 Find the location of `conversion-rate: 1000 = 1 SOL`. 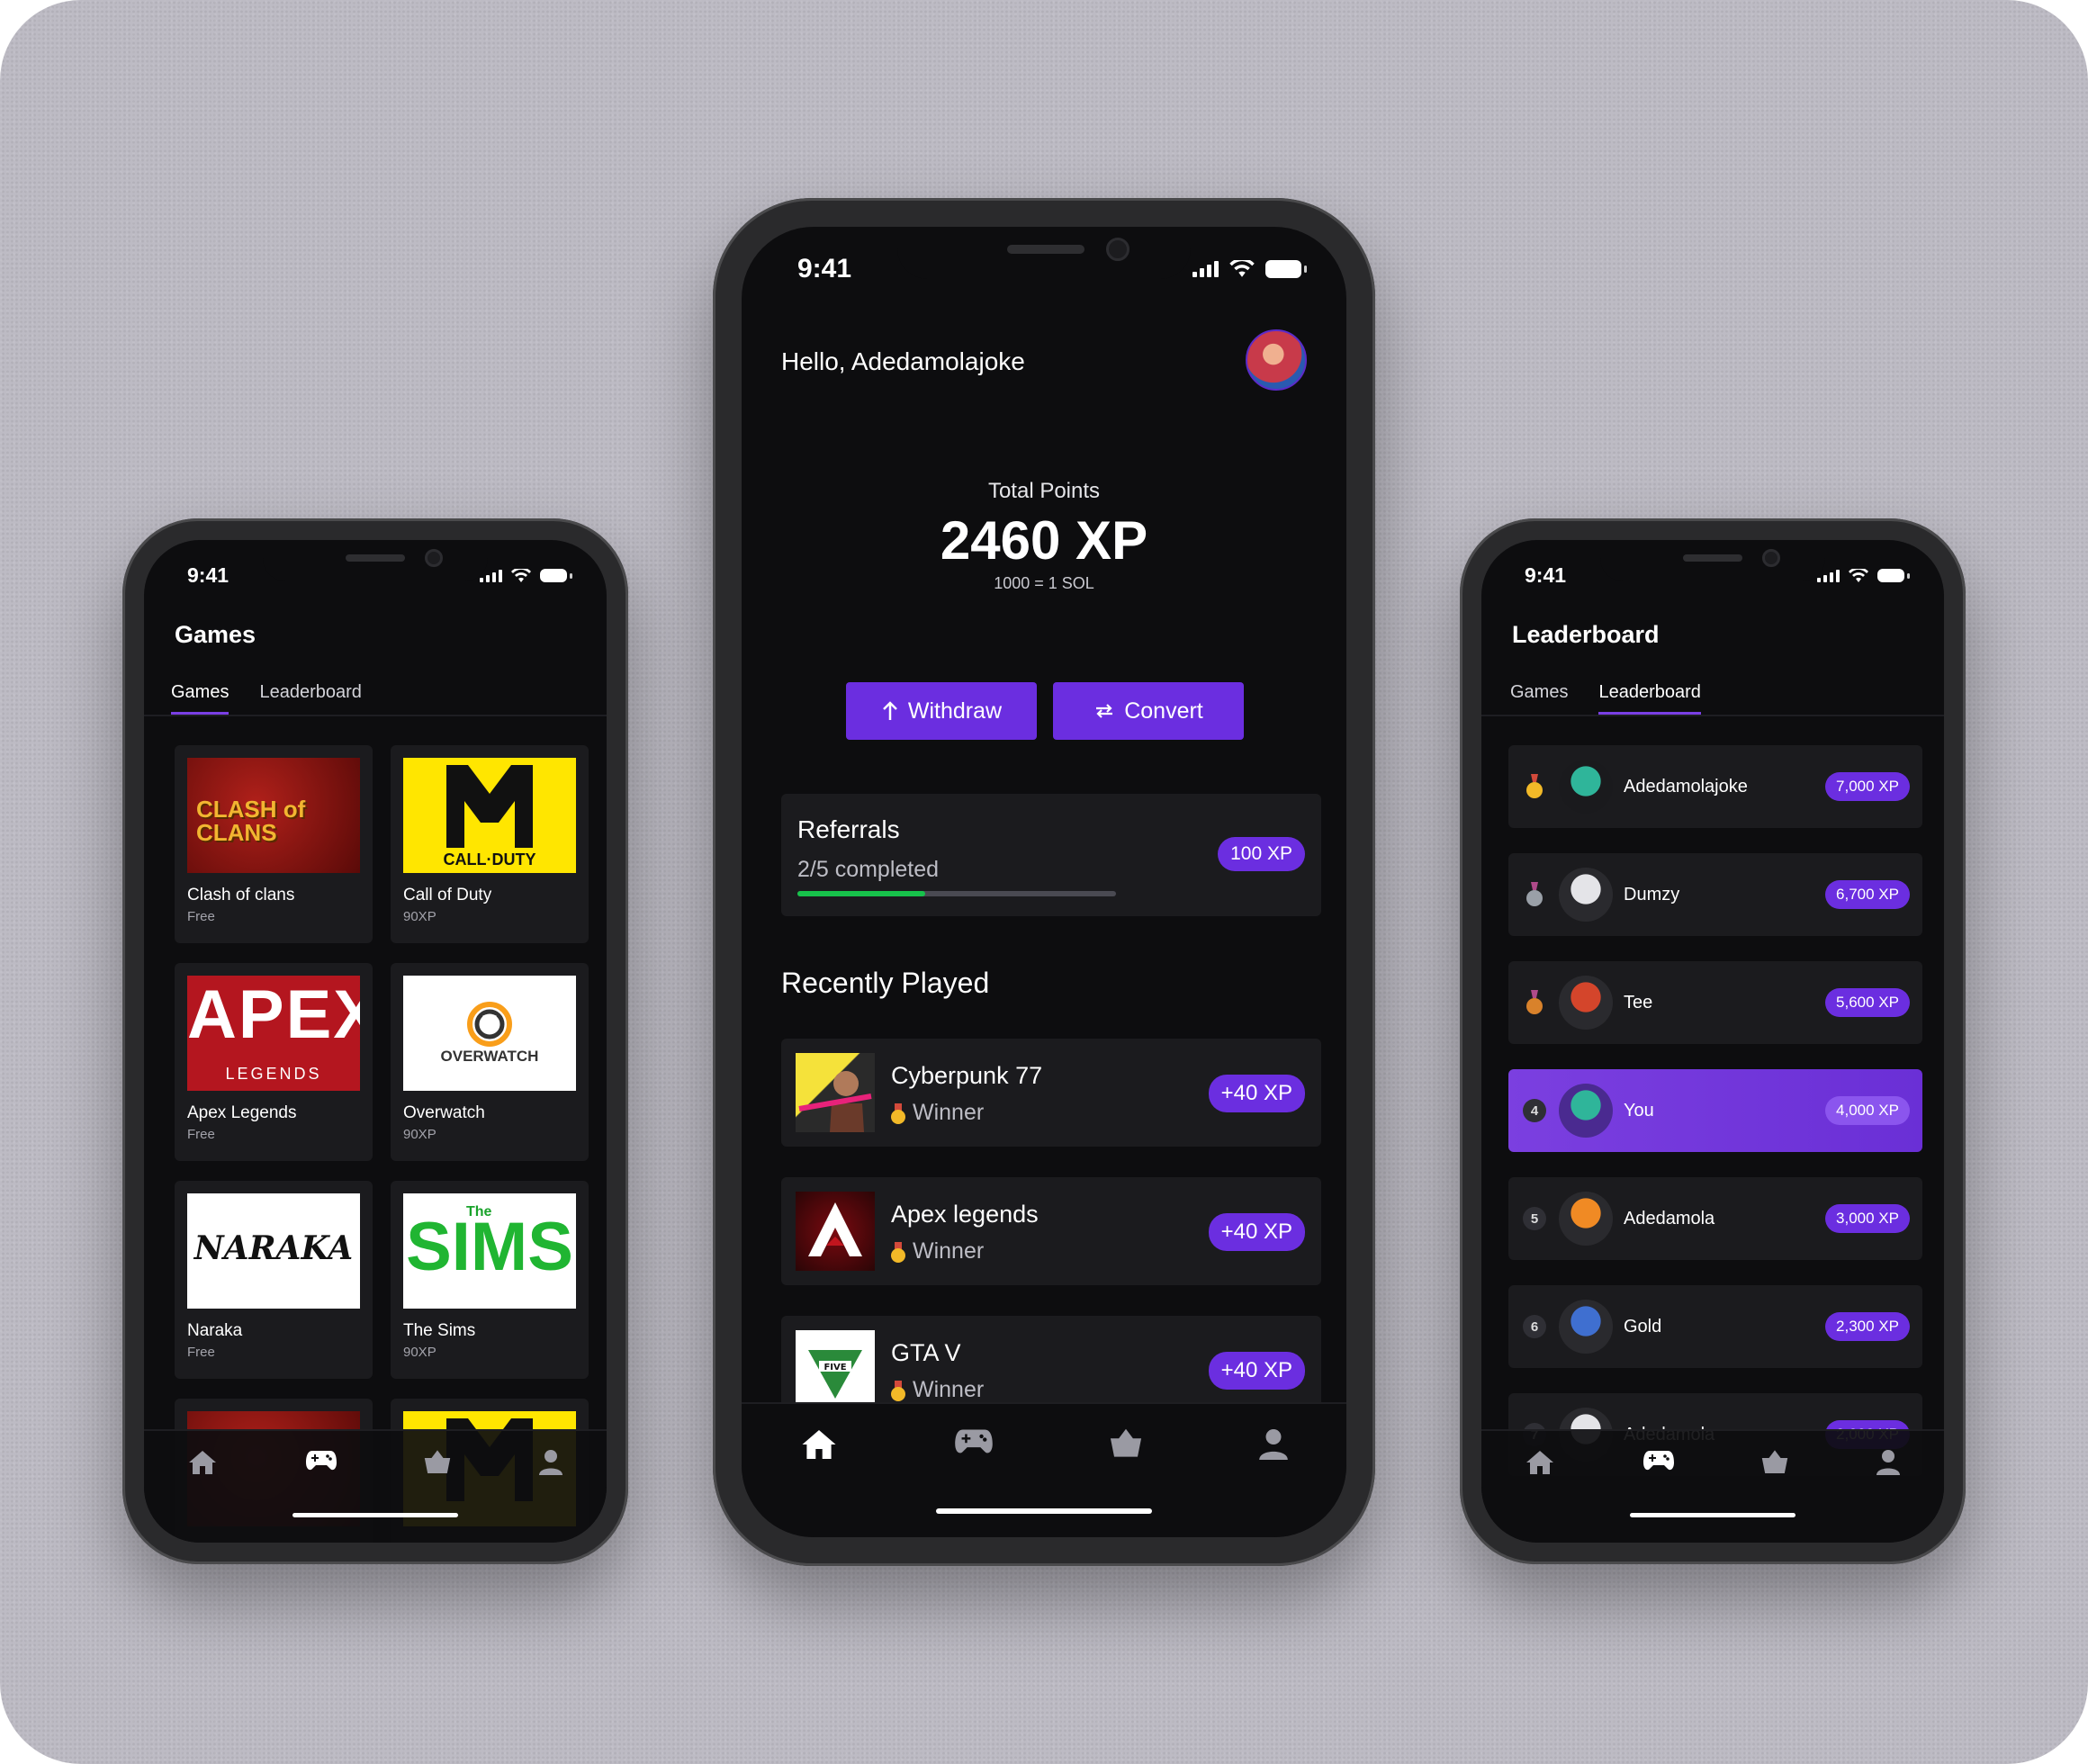

conversion-rate: 1000 = 1 SOL is located at coordinates (1044, 583).